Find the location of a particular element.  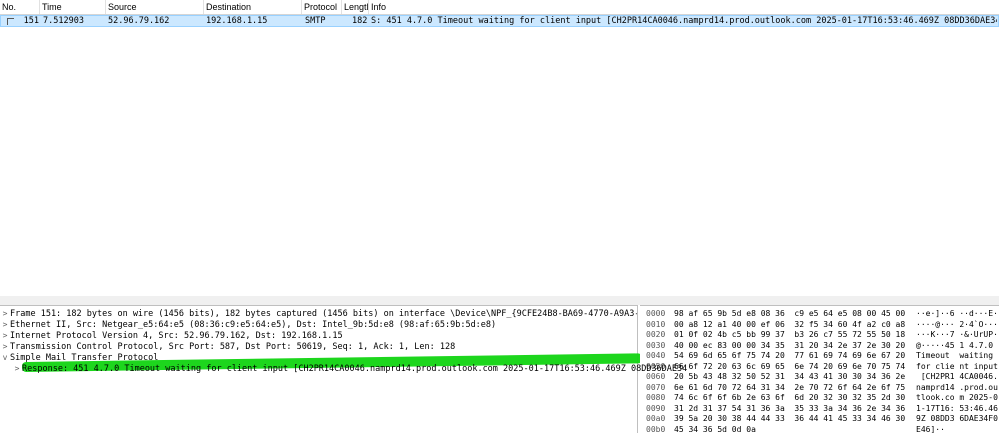

packet-protocol: SMTP is located at coordinates (315, 21).